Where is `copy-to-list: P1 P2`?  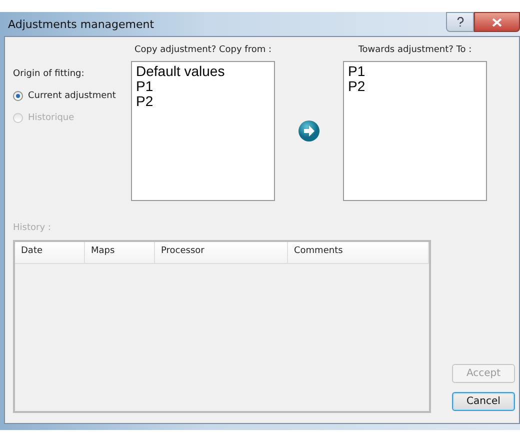
copy-to-list: P1 P2 is located at coordinates (415, 131).